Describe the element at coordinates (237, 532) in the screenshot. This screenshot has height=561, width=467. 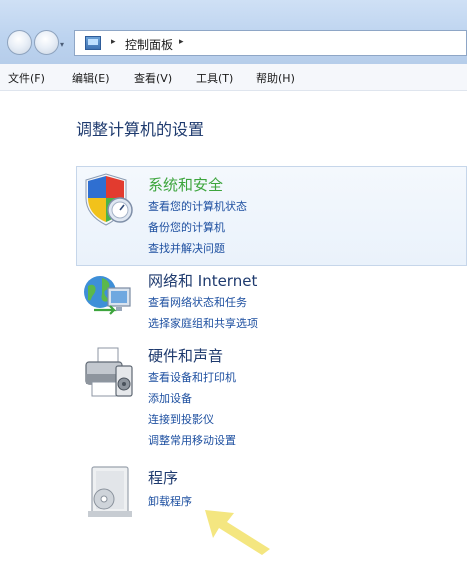
I see `pointer-arrow-icon` at that location.